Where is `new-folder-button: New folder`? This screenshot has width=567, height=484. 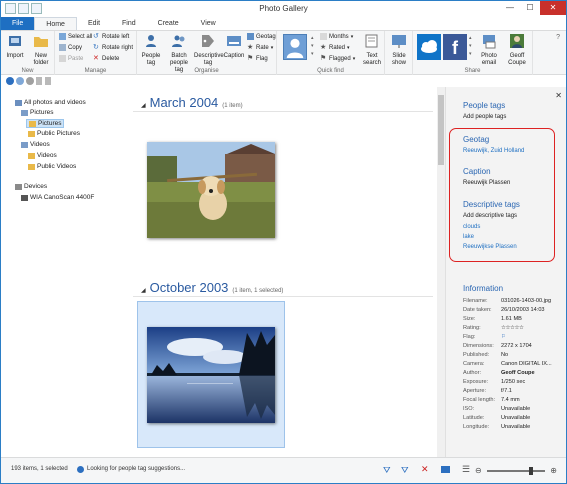
new-folder-button: New folder is located at coordinates (41, 50).